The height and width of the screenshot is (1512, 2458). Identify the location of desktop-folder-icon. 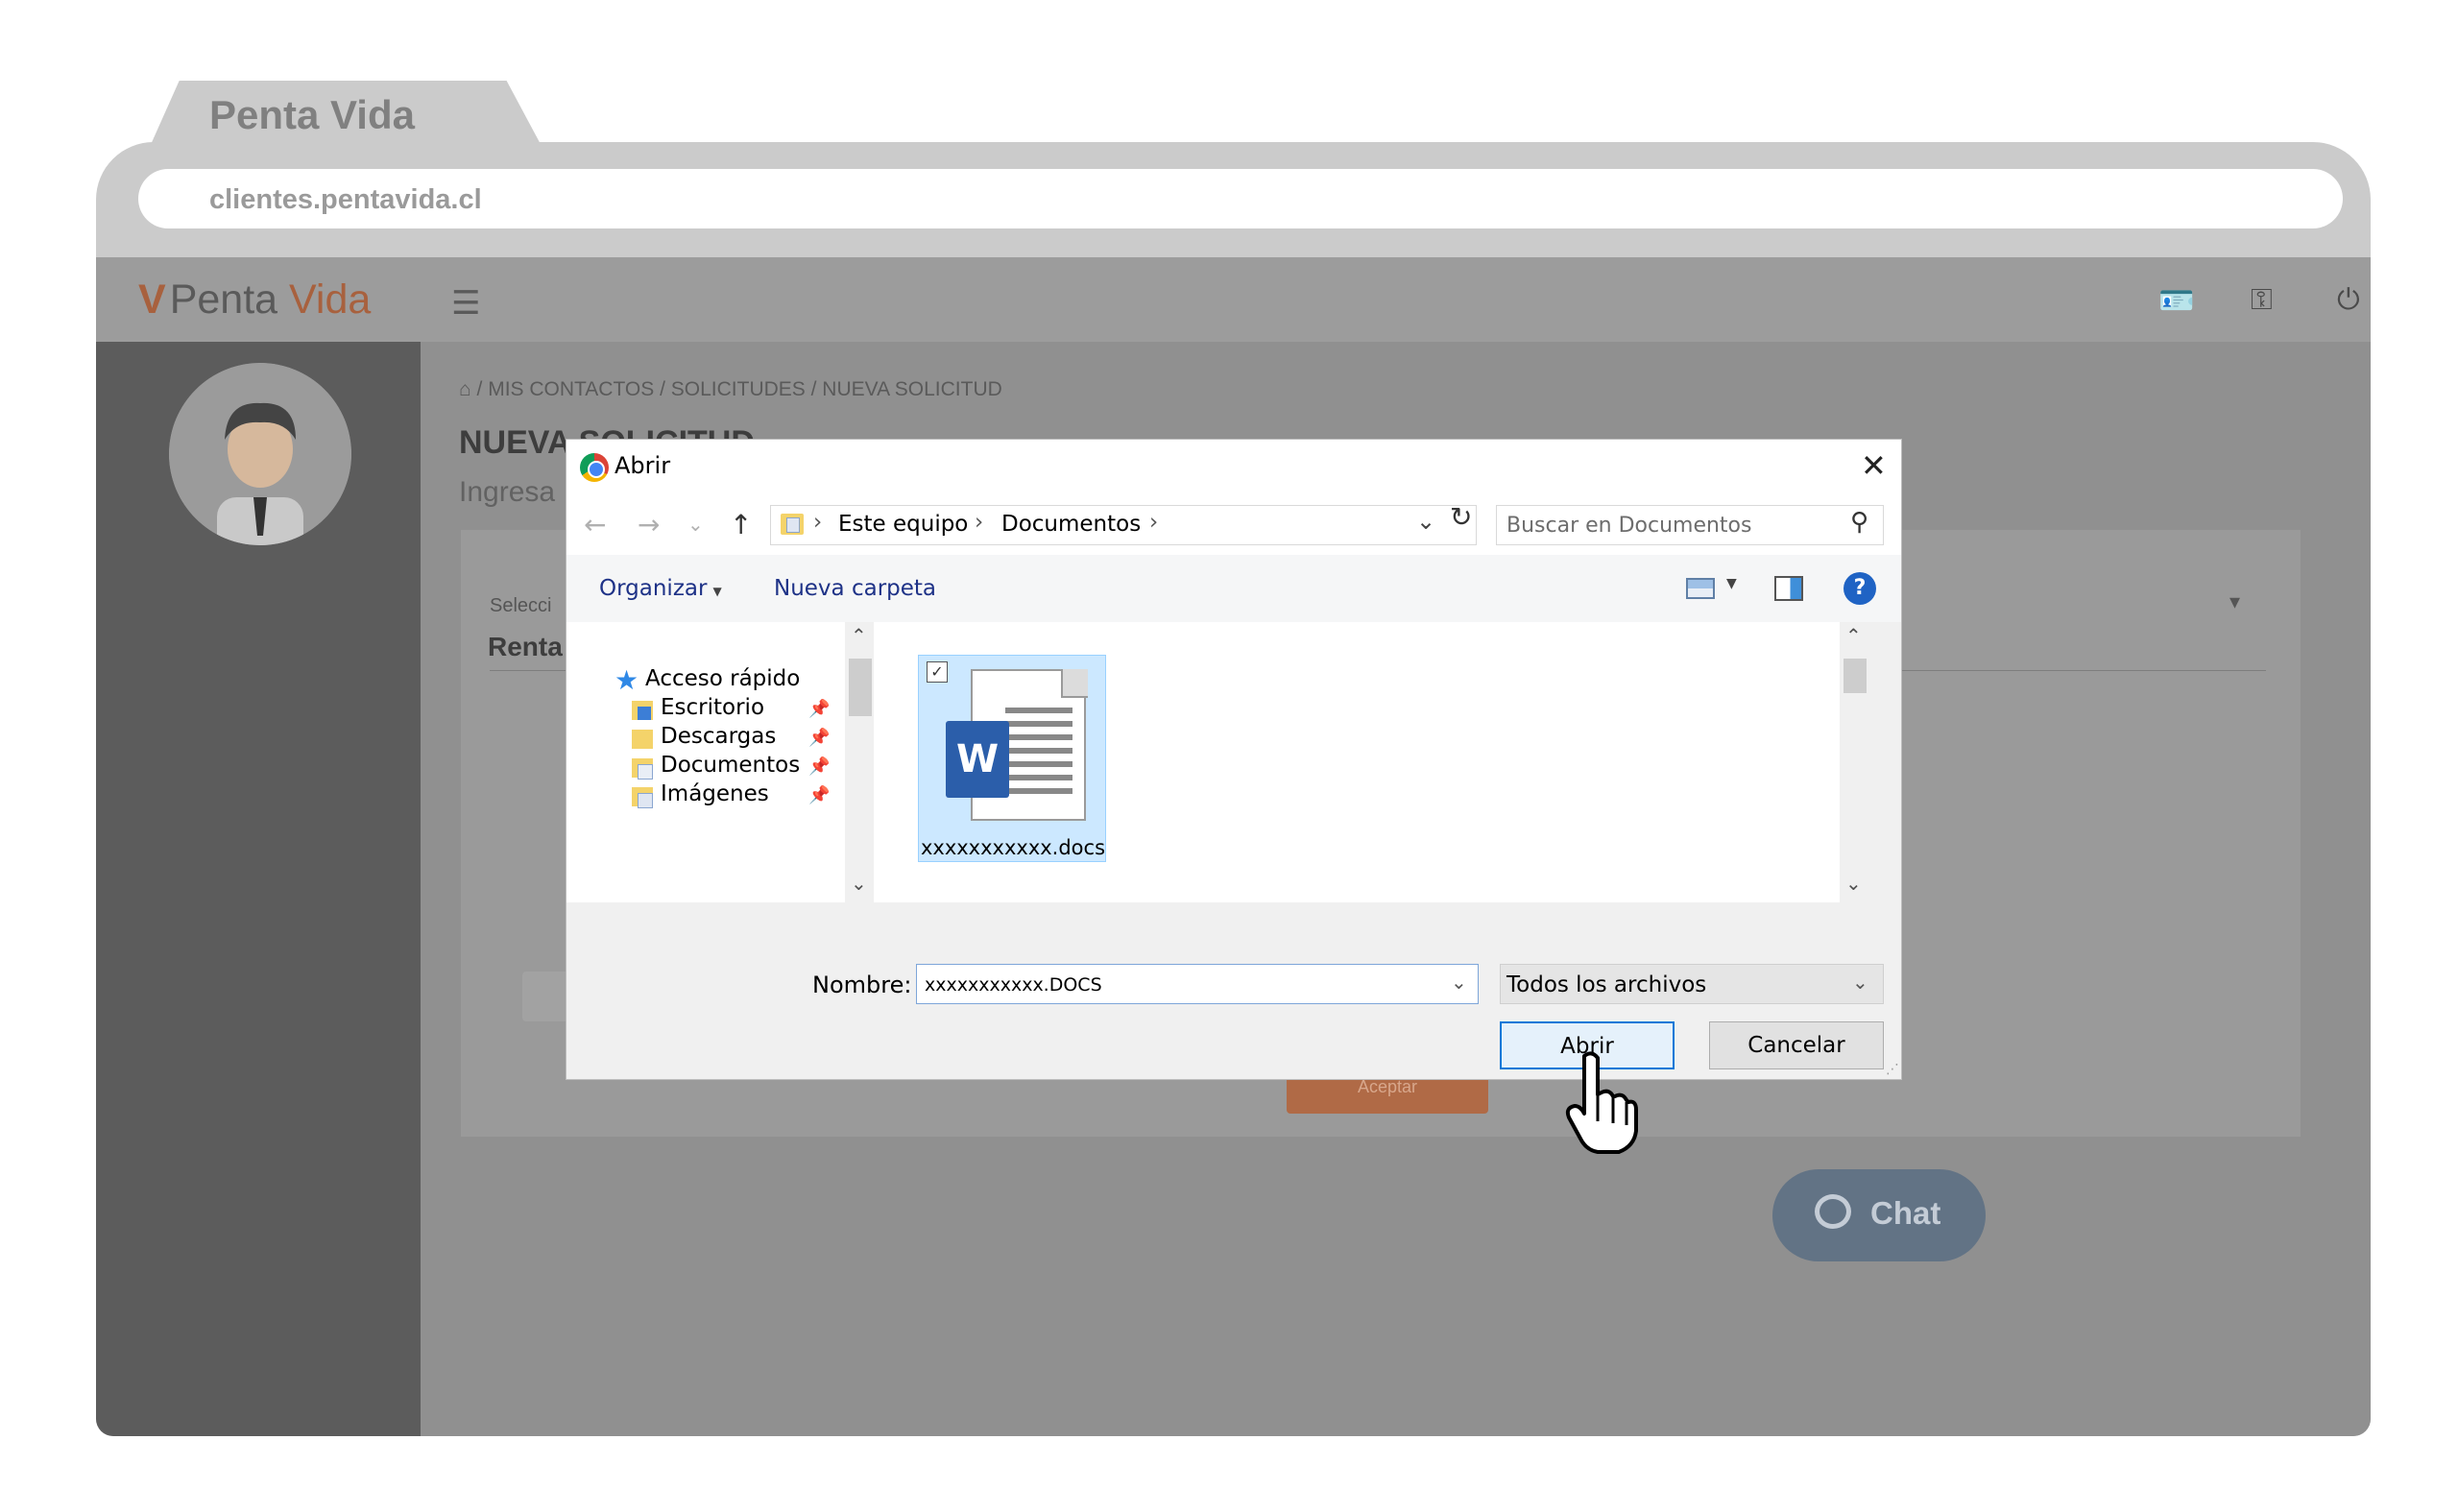
(643, 710).